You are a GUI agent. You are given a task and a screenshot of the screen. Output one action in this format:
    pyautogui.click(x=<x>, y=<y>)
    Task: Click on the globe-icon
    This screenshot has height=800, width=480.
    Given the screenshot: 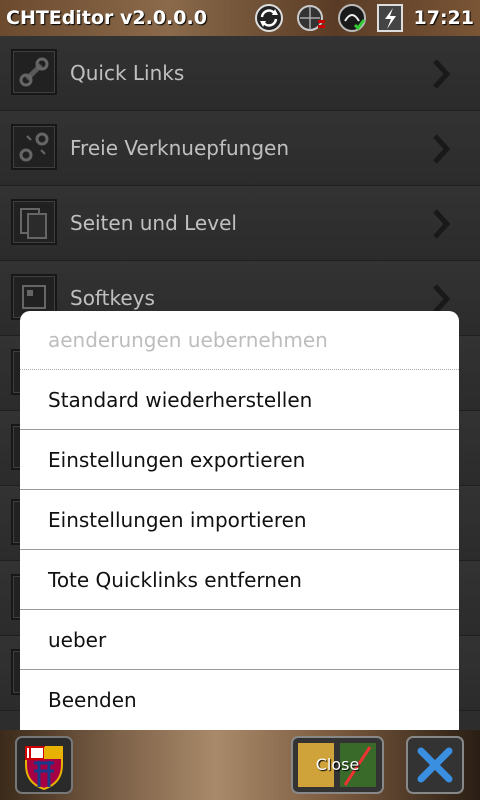 What is the action you would take?
    pyautogui.click(x=311, y=18)
    